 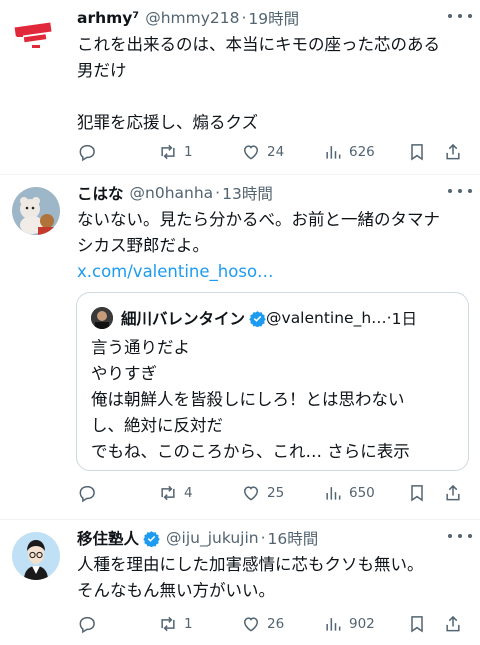 I want to click on tweet-text: これを出来るのは、本当にキモの座った芯のある 男だけ 犯罪を応援し、煽るクズ, so click(x=272, y=84).